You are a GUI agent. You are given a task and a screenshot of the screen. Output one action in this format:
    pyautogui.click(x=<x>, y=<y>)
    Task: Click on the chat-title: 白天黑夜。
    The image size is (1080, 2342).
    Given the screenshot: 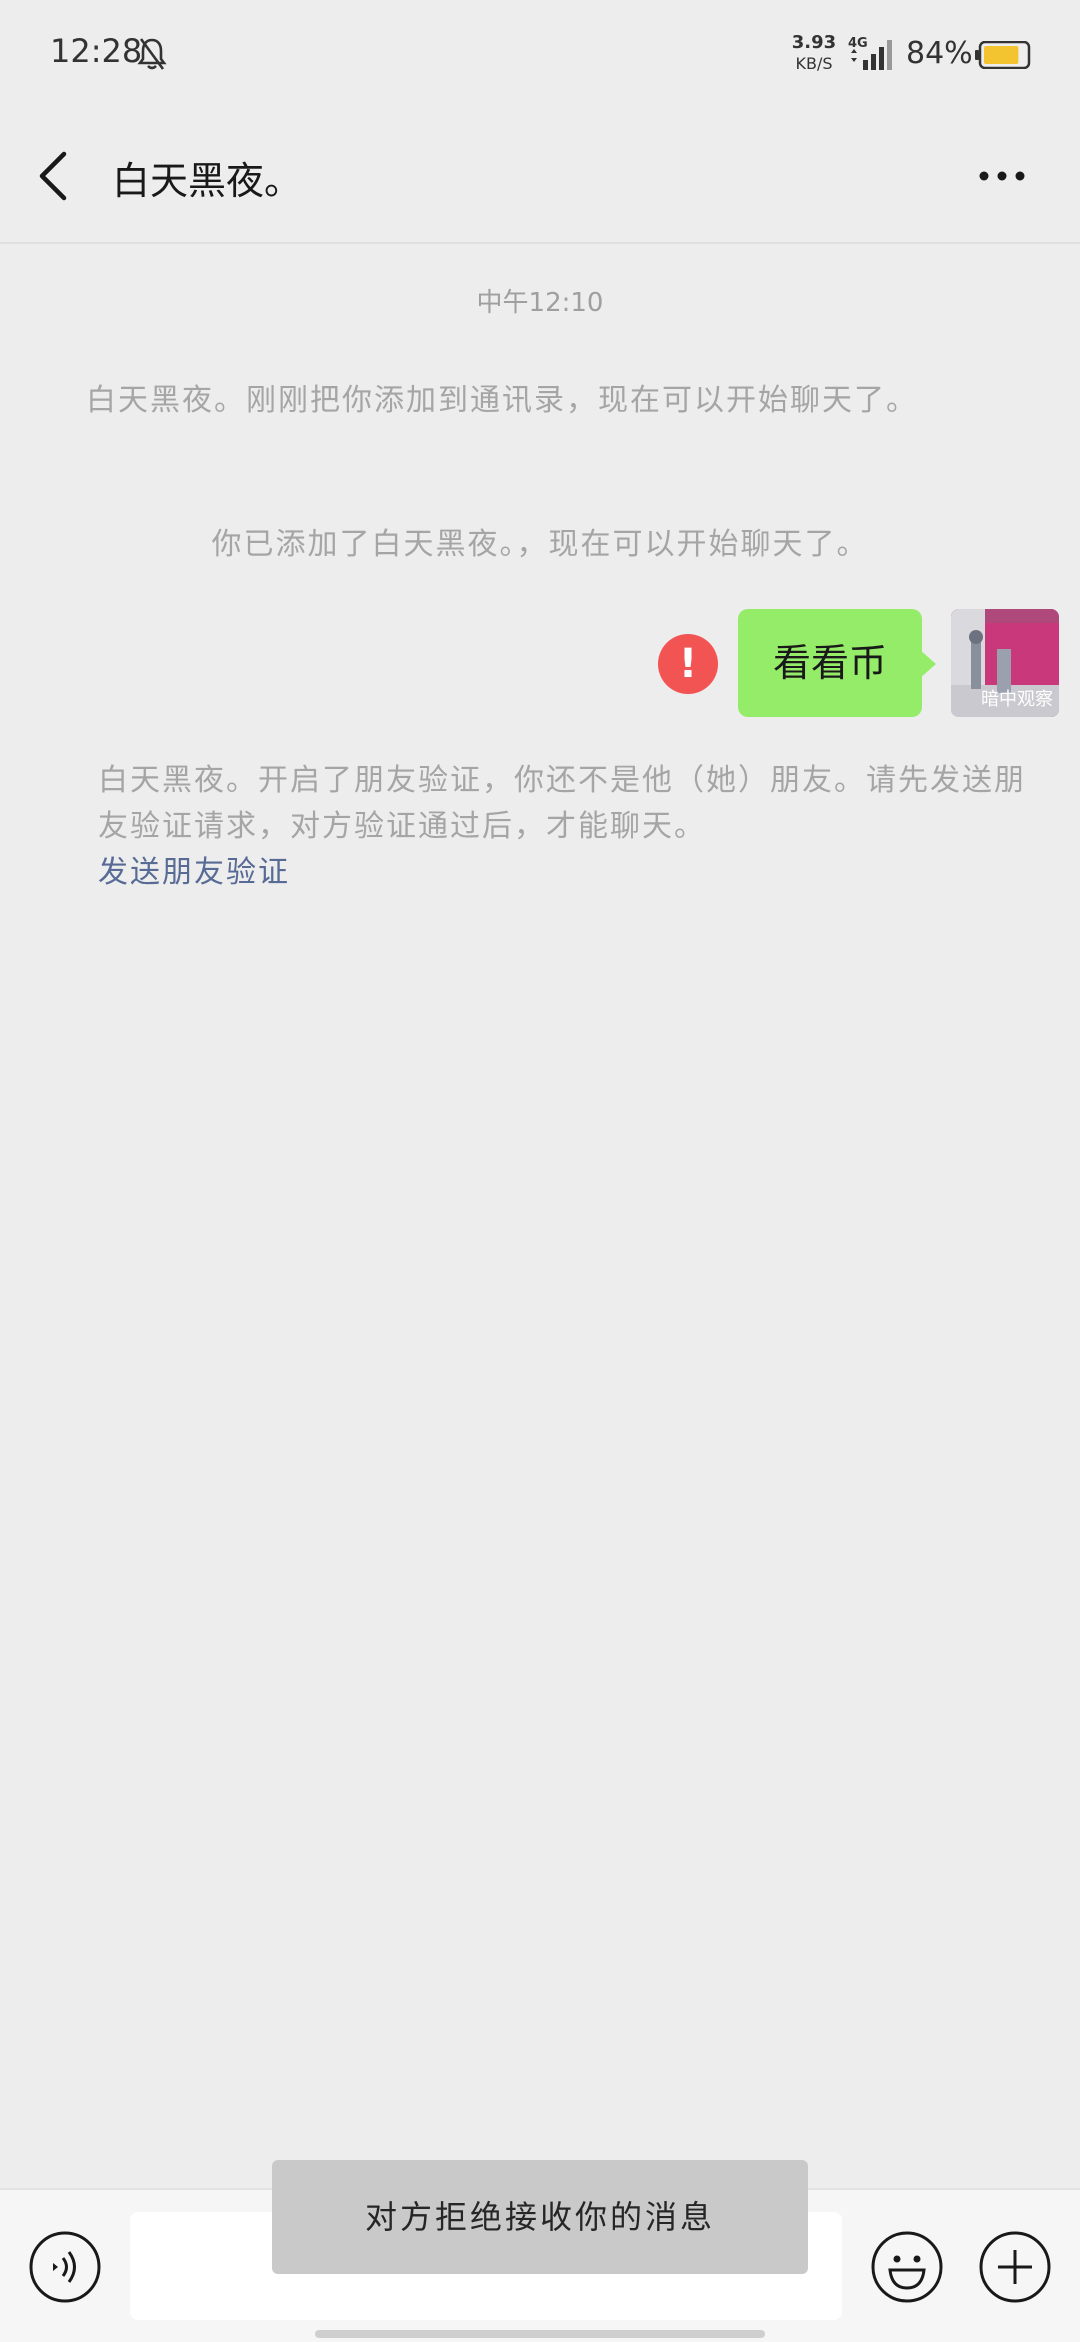 What is the action you would take?
    pyautogui.click(x=207, y=181)
    